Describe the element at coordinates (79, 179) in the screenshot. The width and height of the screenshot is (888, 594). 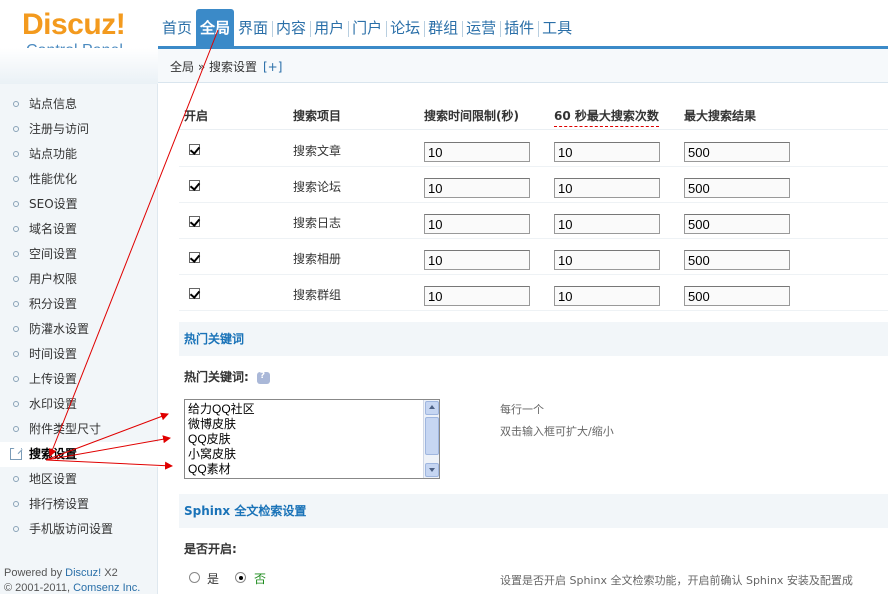
I see `sidebar-item-performance: 性能优化` at that location.